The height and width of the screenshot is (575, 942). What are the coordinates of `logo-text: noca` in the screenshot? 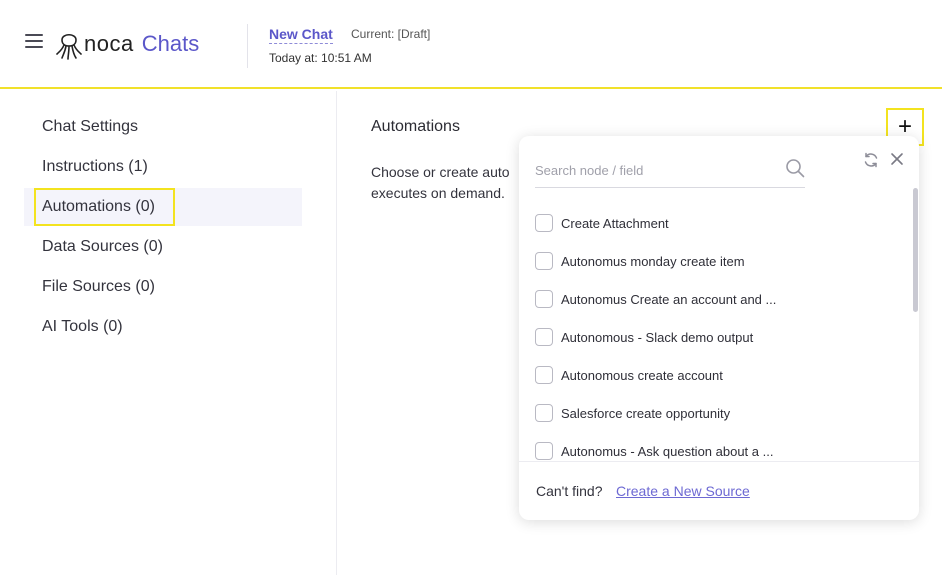 It's located at (109, 43).